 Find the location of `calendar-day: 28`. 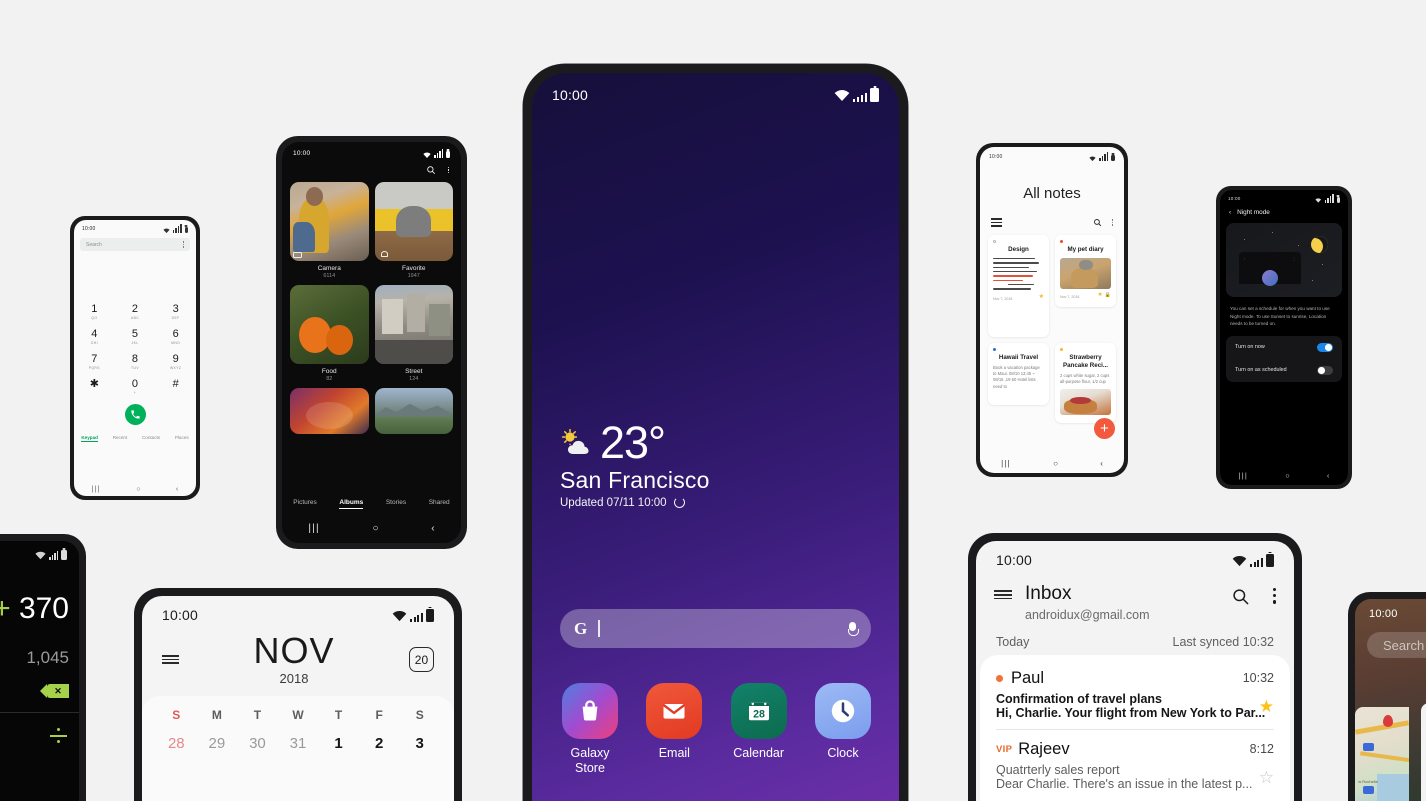

calendar-day: 28 is located at coordinates (176, 743).